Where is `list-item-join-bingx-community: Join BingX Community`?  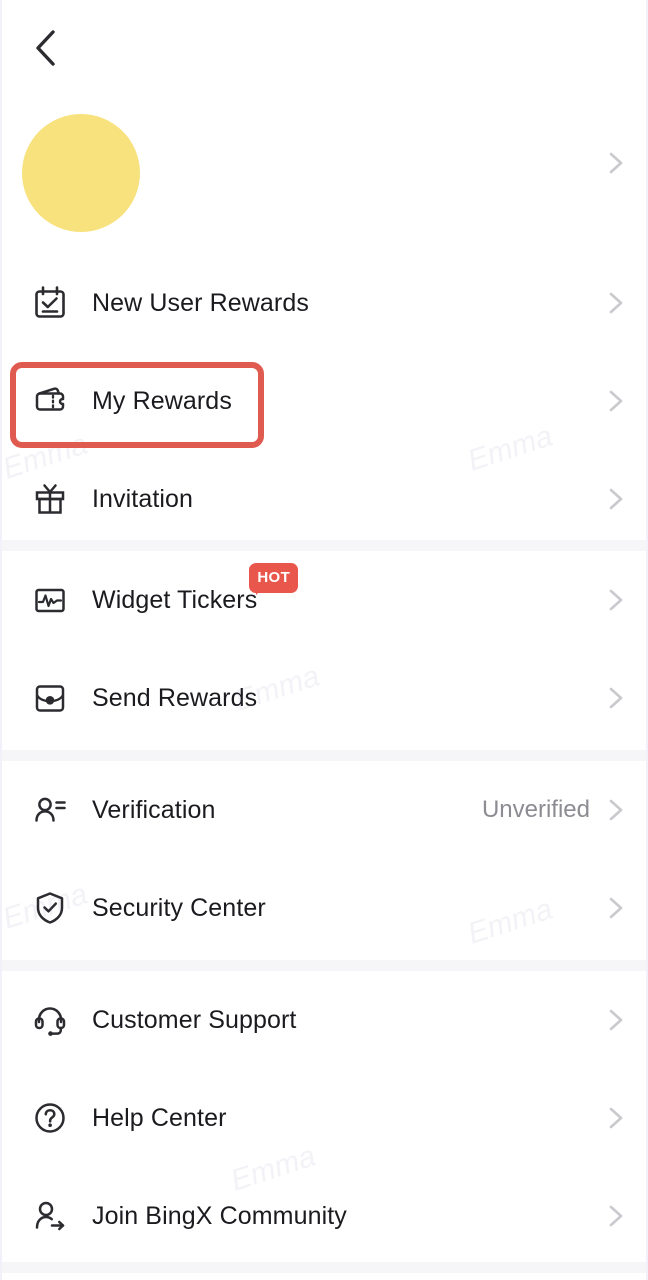
list-item-join-bingx-community: Join BingX Community is located at coordinates (324, 1216).